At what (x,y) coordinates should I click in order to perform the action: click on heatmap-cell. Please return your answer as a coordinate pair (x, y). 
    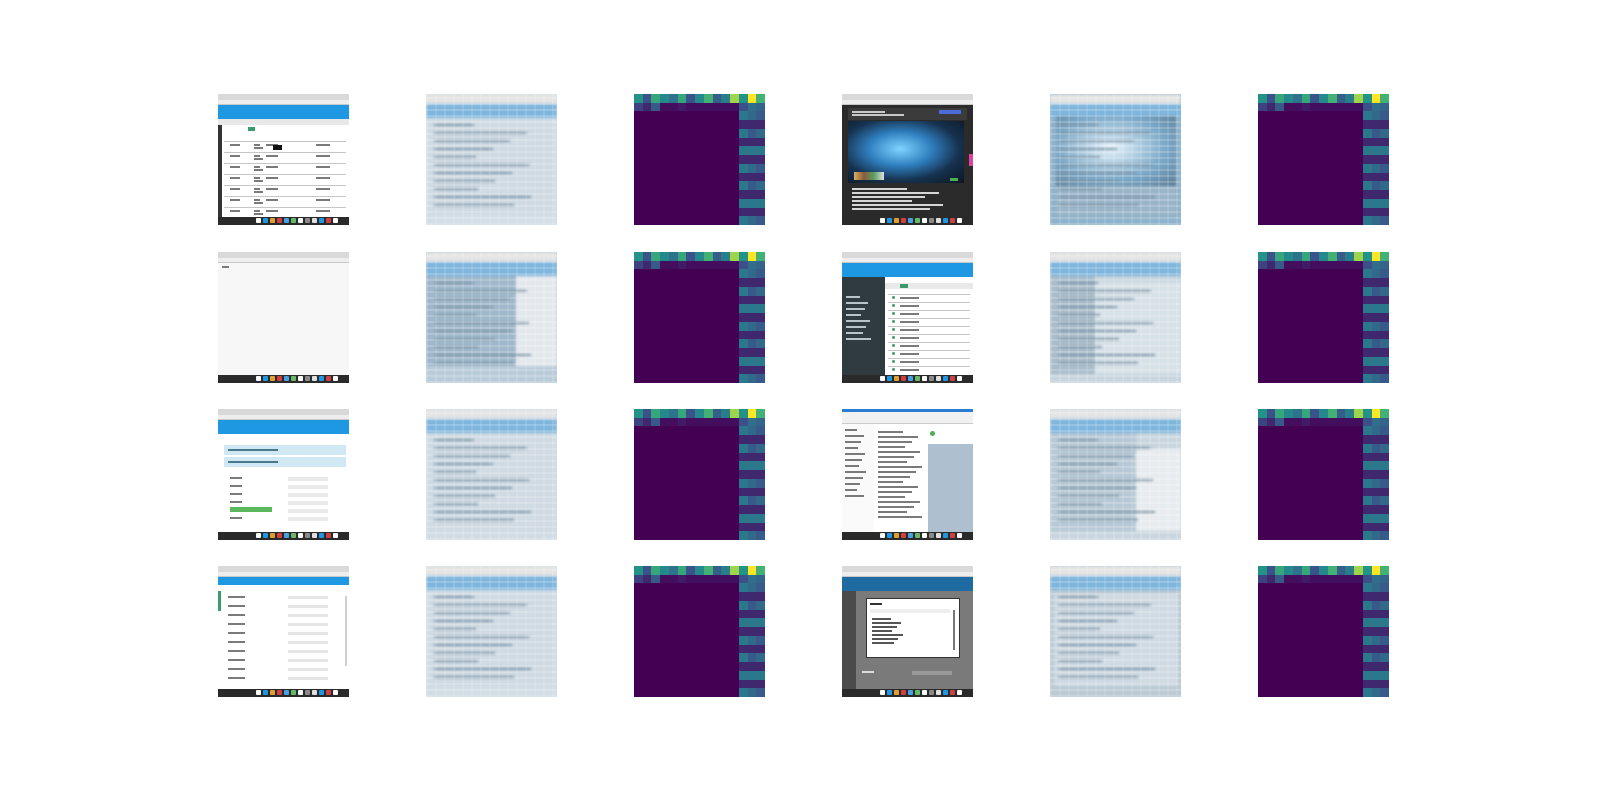
    Looking at the image, I should click on (760, 378).